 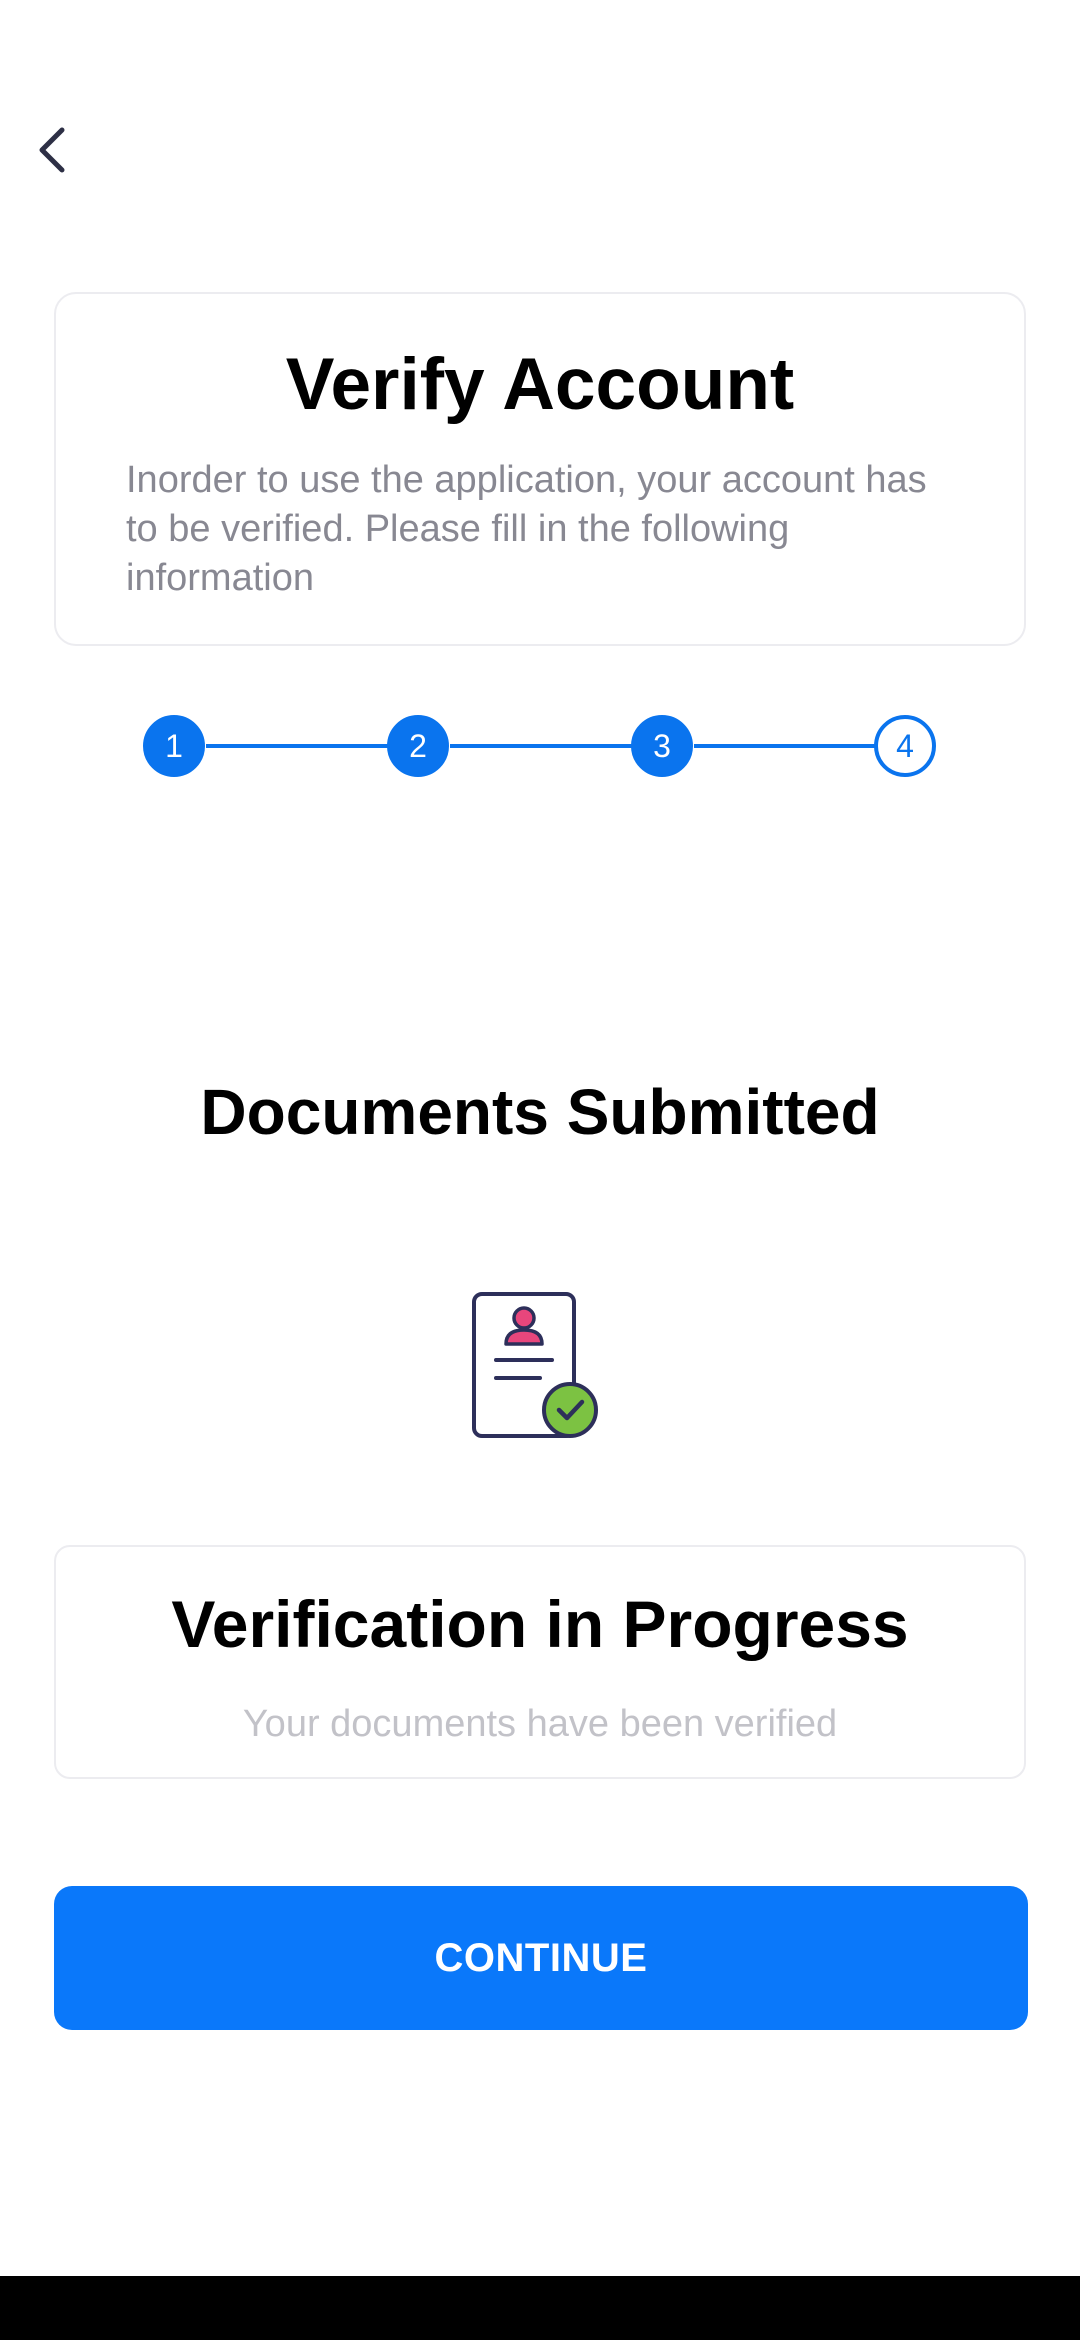 What do you see at coordinates (535, 1365) in the screenshot?
I see `document-verified-icon` at bounding box center [535, 1365].